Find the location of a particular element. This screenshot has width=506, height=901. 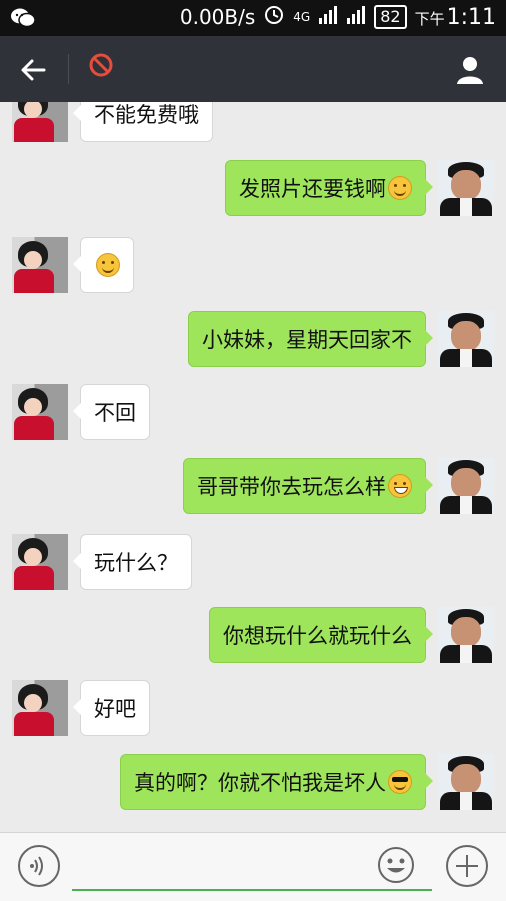

message-bubble-incoming: 好吧 is located at coordinates (111, 708).